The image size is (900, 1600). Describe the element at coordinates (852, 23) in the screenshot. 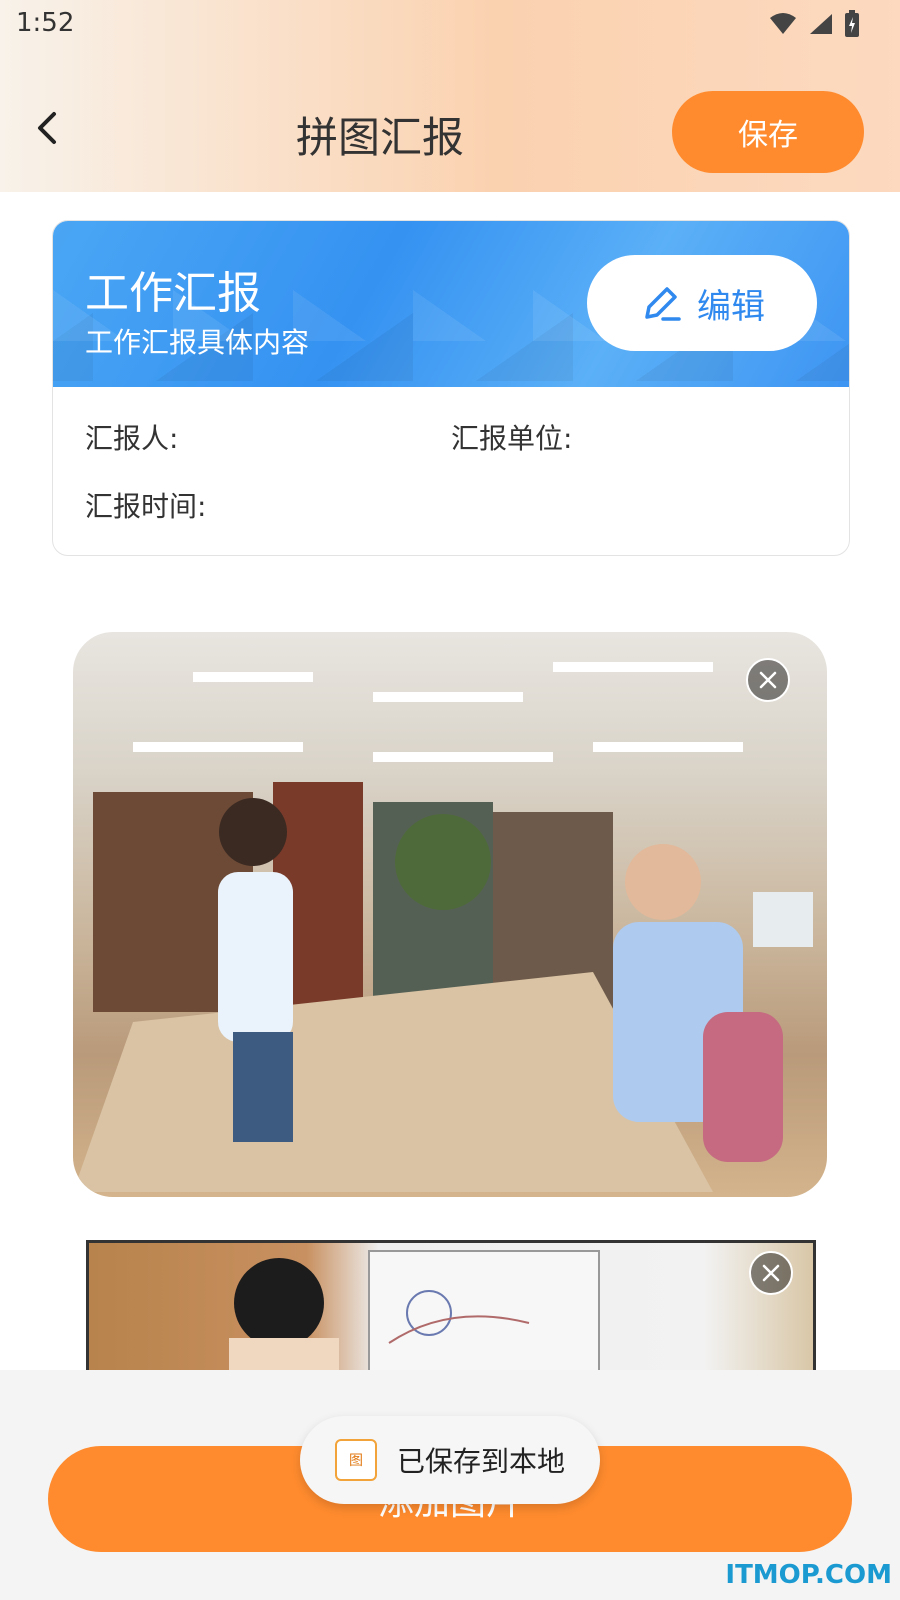

I see `battery-icon` at that location.